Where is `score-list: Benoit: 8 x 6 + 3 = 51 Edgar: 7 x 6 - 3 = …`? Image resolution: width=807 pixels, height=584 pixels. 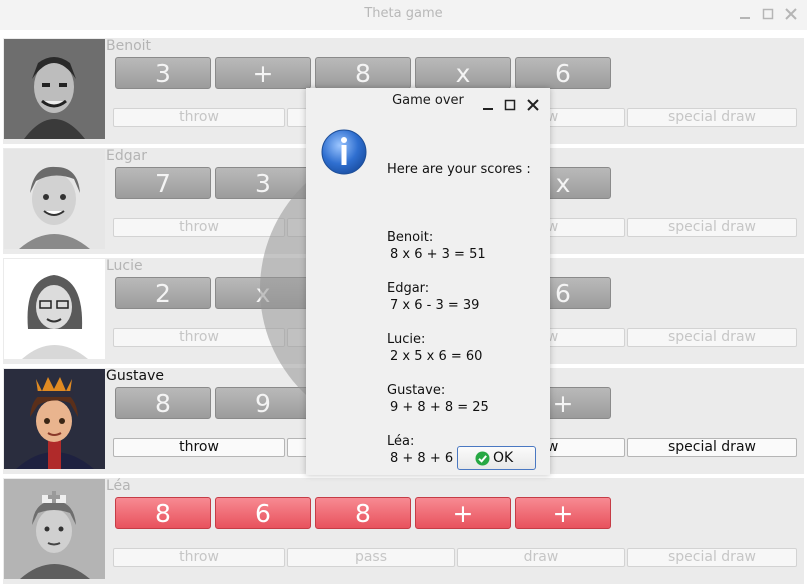
score-list: Benoit: 8 x 6 + 3 = 51 Edgar: 7 x 6 - 3 = … is located at coordinates (459, 339).